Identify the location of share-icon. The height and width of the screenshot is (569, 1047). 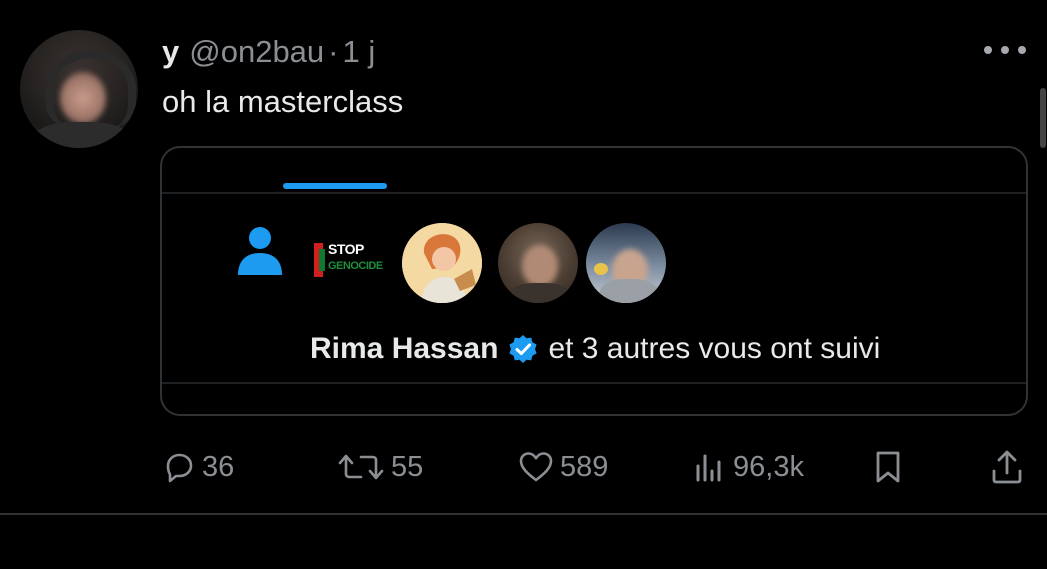
(1007, 467).